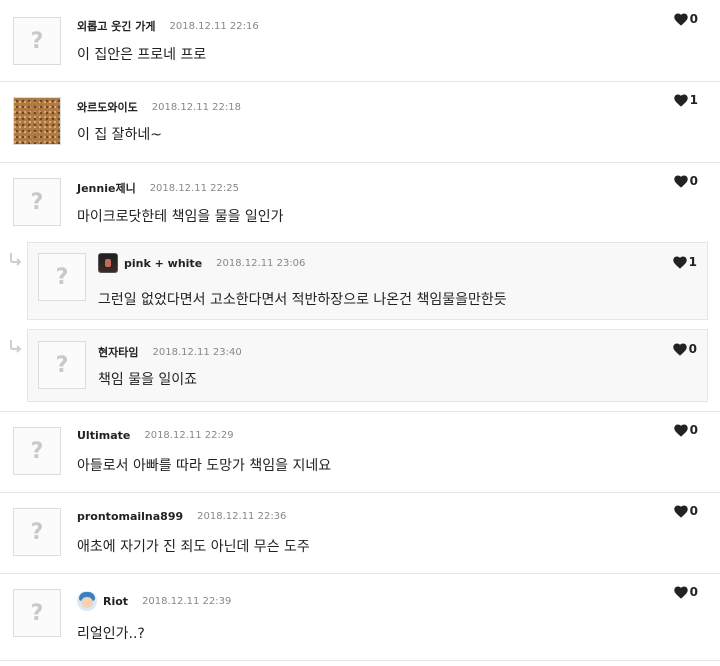 This screenshot has width=720, height=666. Describe the element at coordinates (367, 365) in the screenshot. I see `reply-item: ? 현자타임 2018.12.11 23:40 책임 물을 일이죠 0` at that location.